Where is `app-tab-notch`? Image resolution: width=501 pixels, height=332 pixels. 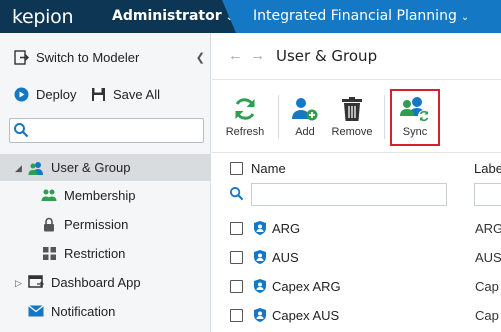 app-tab-notch is located at coordinates (229, 16).